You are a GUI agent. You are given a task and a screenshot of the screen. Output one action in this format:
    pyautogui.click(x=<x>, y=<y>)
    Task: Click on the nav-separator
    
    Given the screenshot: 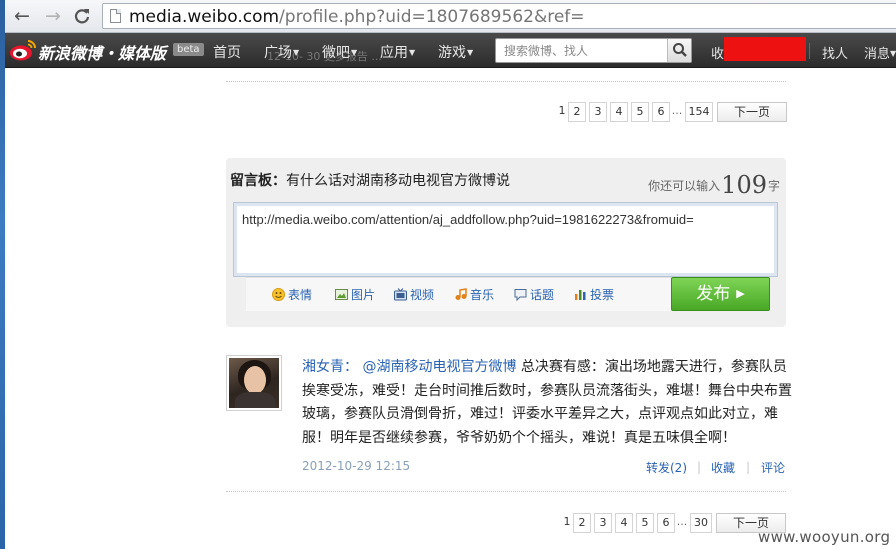 What is the action you would take?
    pyautogui.click(x=809, y=51)
    